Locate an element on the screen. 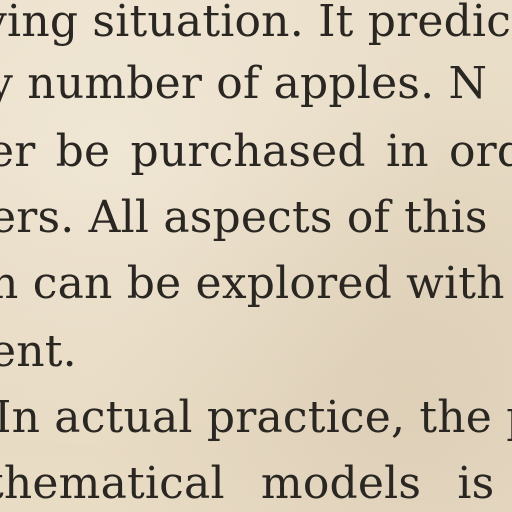  text-line-2: y number of apples. N is located at coordinates (244, 83).